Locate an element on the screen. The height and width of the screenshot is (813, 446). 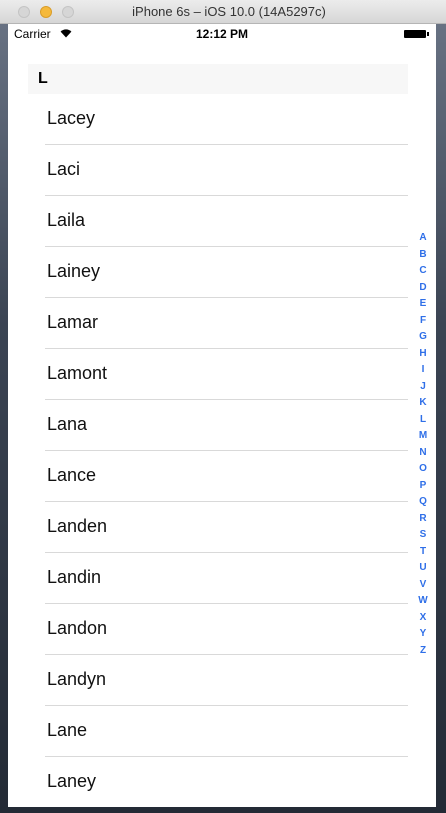
index-letter-z: Z is located at coordinates (423, 653).